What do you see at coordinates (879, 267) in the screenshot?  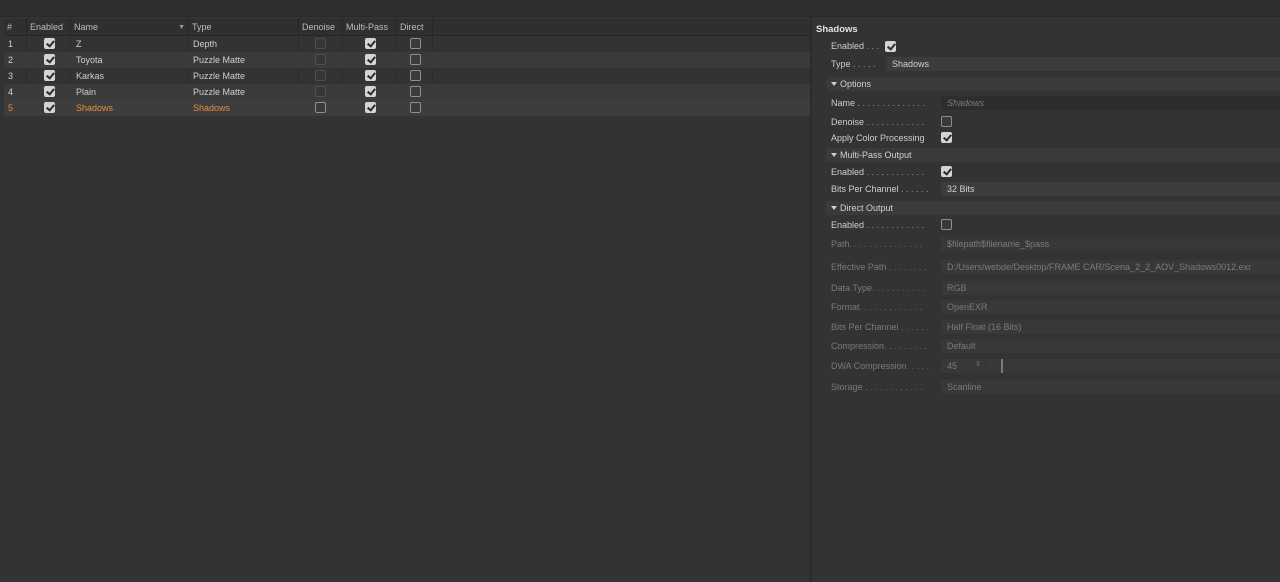 I see `effective-path-label: Effective Path . . . . . . . .` at bounding box center [879, 267].